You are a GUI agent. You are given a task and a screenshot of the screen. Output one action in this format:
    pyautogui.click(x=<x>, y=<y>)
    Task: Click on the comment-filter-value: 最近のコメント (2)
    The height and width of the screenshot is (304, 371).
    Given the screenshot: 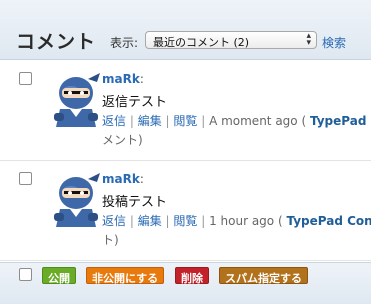 What is the action you would take?
    pyautogui.click(x=201, y=42)
    